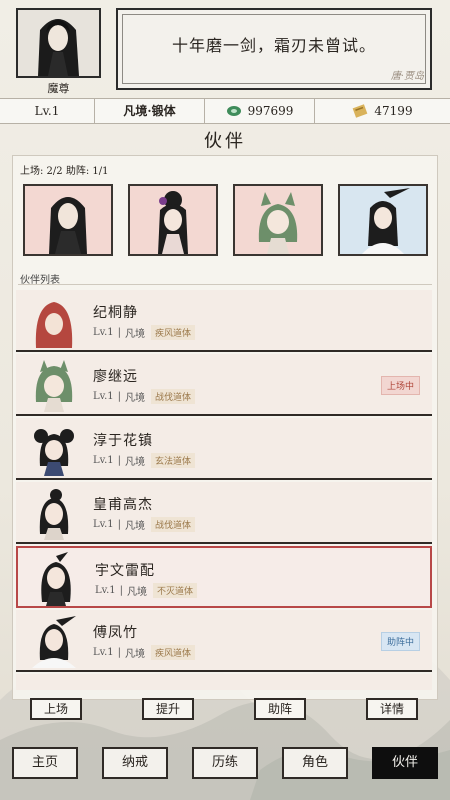 This screenshot has height=800, width=450. Describe the element at coordinates (224, 577) in the screenshot. I see `partner-row-selected: 宇文雷配 Lv.1 | 凡境 不灭道体` at that location.